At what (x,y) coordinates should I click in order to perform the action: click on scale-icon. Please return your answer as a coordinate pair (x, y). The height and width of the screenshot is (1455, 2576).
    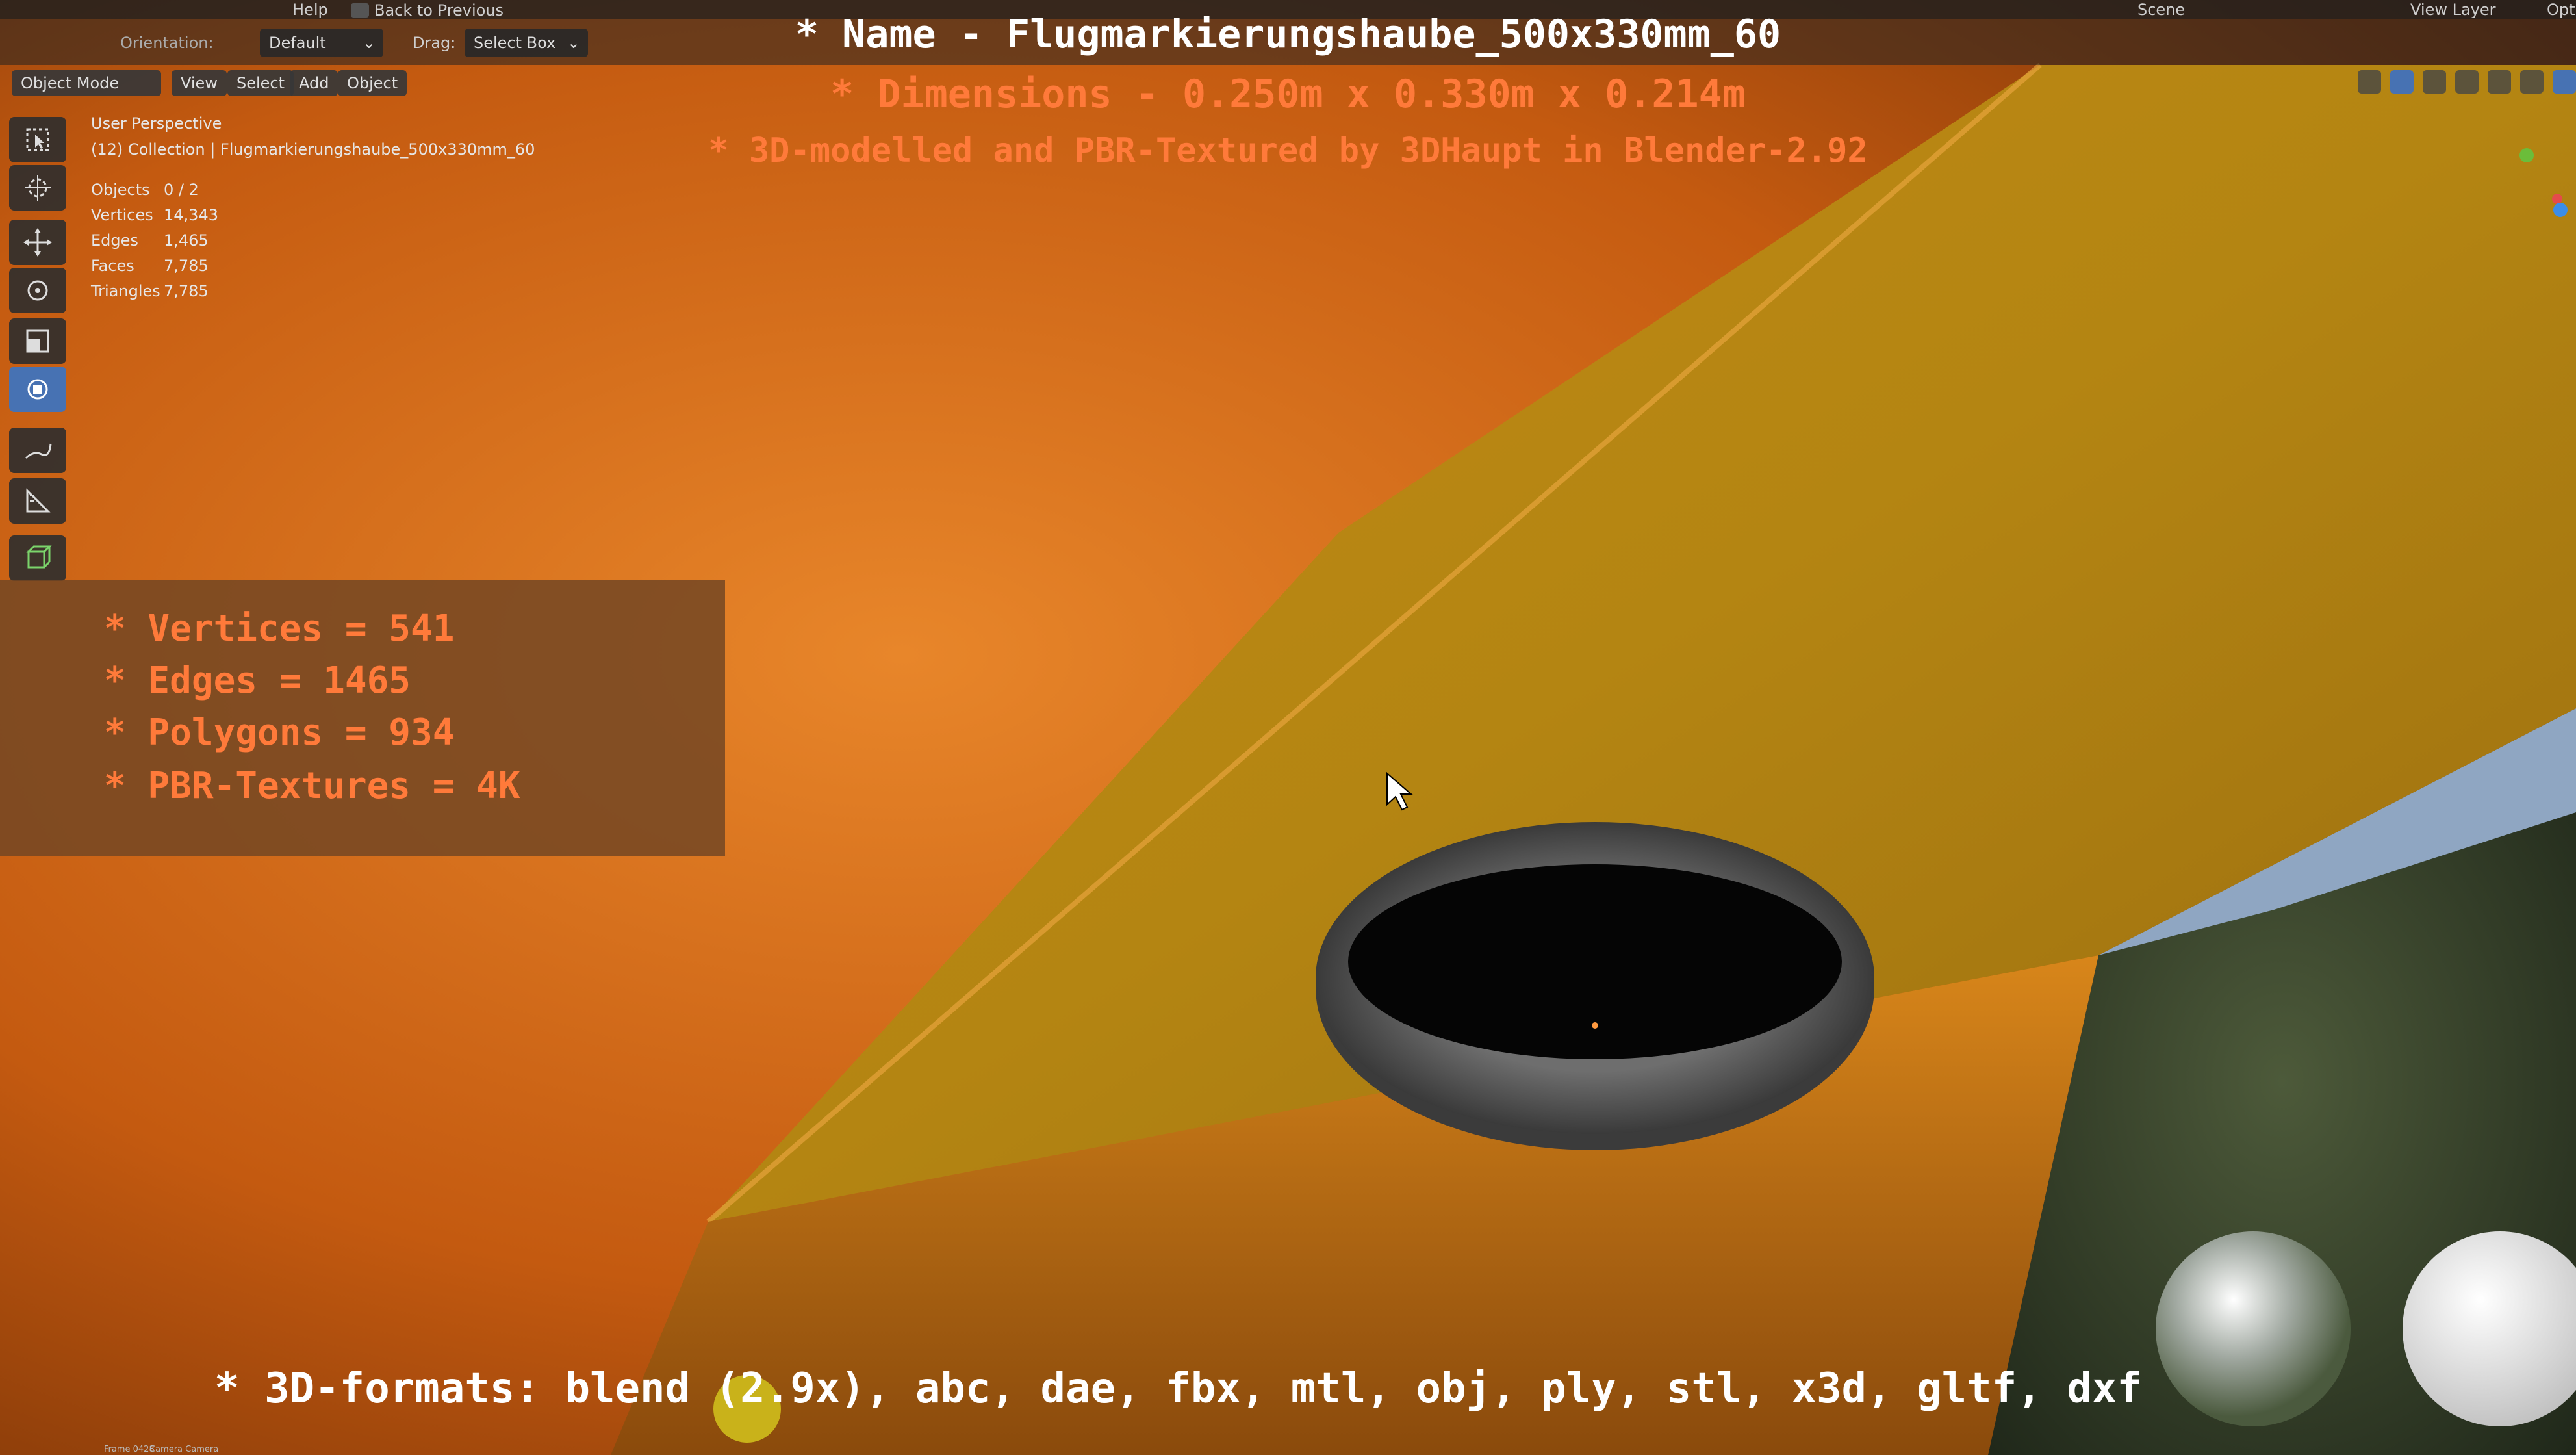
    Looking at the image, I should click on (37, 341).